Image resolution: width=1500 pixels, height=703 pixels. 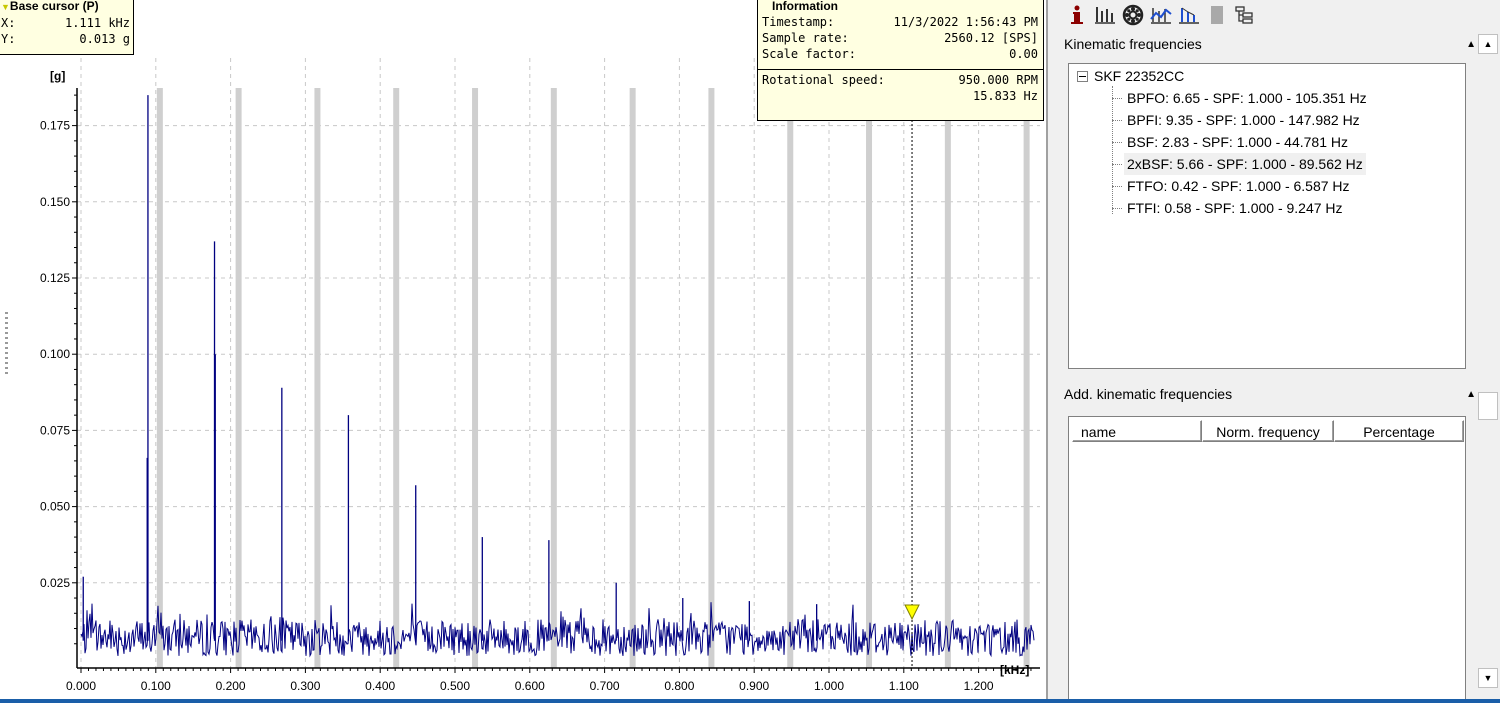 What do you see at coordinates (912, 612) in the screenshot?
I see `cursor-marker` at bounding box center [912, 612].